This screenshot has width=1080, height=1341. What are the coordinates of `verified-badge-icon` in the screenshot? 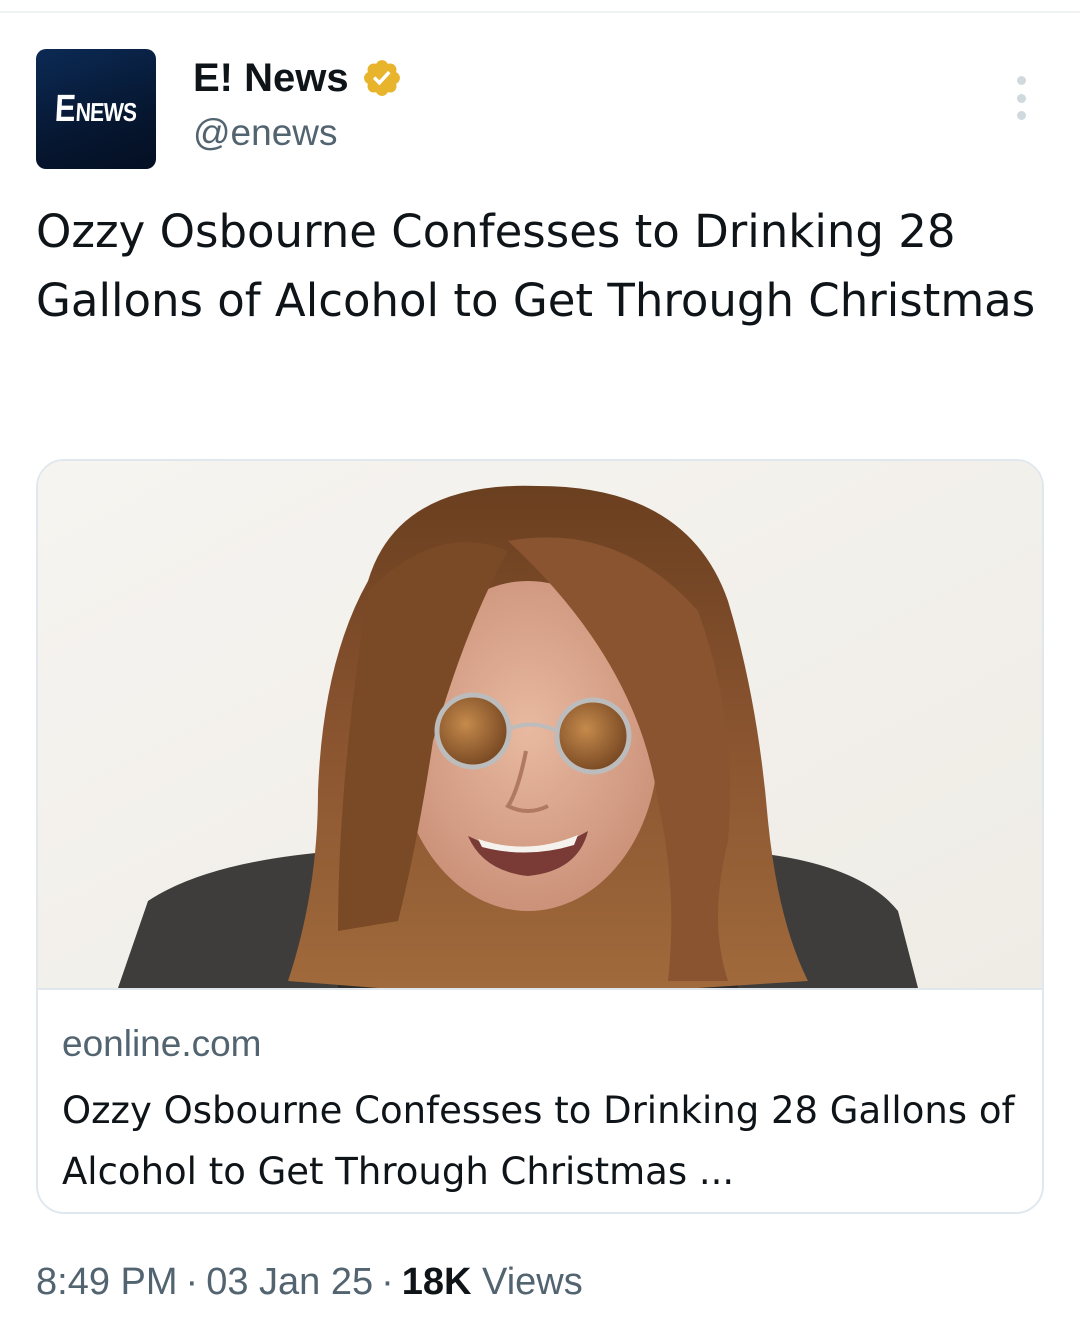 It's located at (381, 78).